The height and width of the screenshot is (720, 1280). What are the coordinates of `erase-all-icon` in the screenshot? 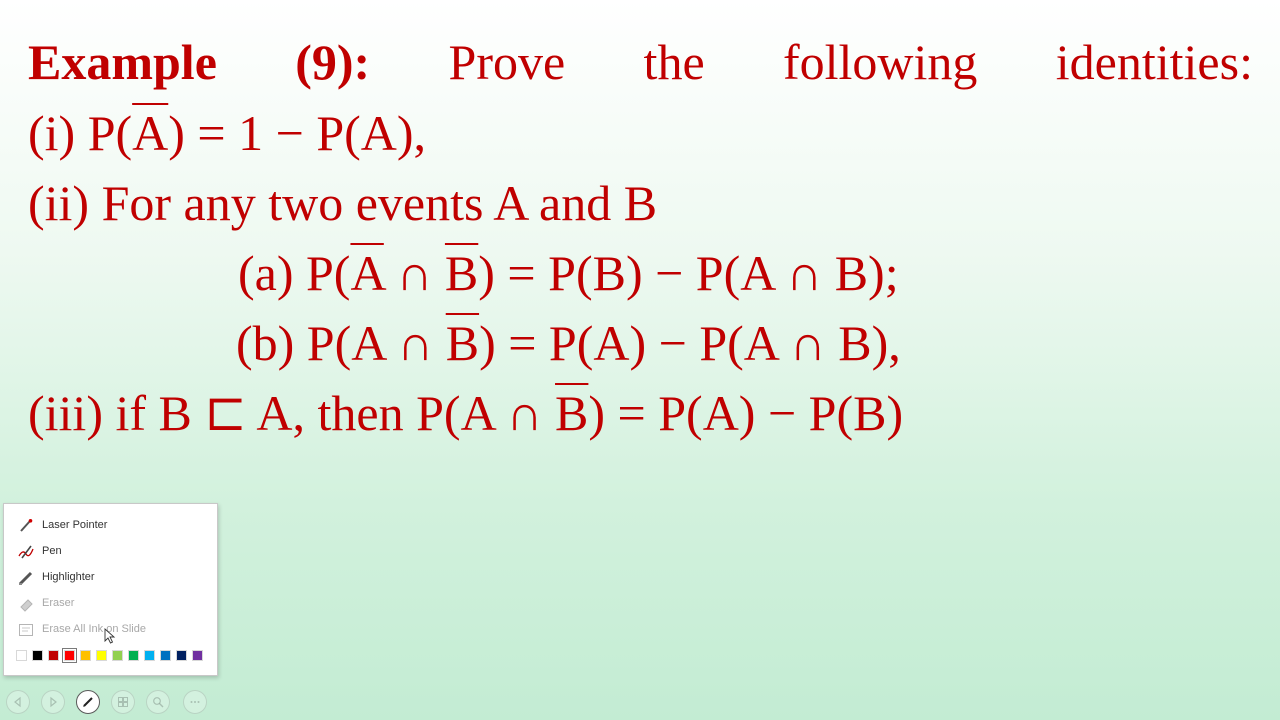 It's located at (26, 630).